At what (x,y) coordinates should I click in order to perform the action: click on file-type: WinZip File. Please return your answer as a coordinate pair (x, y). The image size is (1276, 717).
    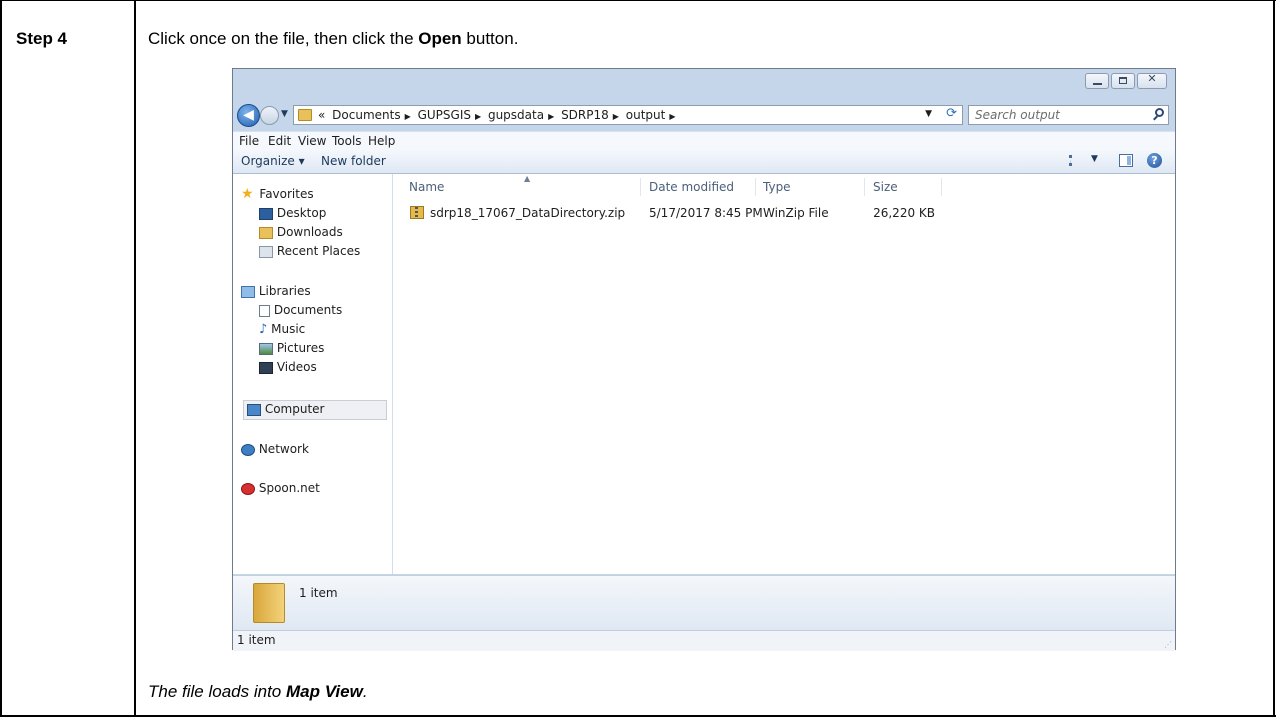
    Looking at the image, I should click on (796, 213).